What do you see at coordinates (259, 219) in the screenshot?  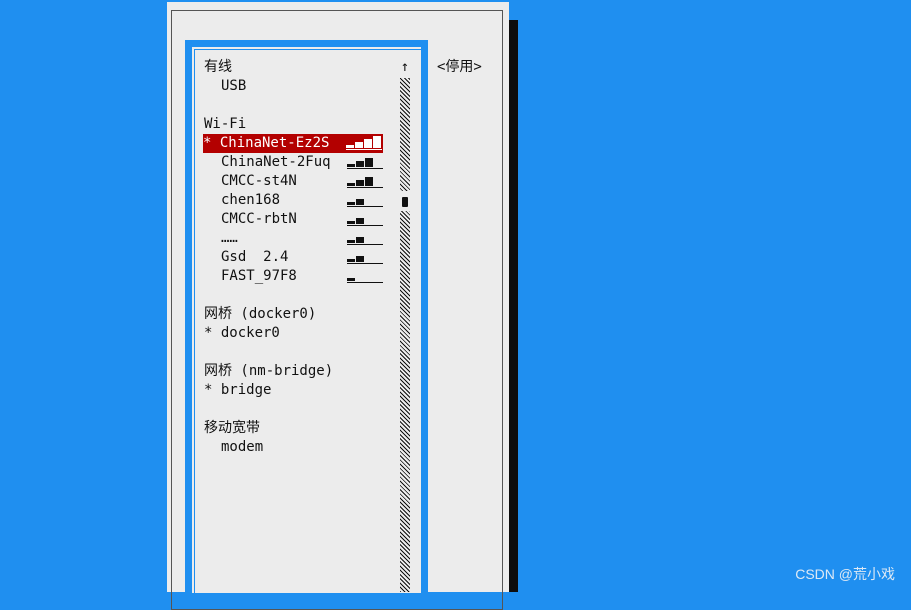 I see `wifi-item-label: CMCC-rbtN` at bounding box center [259, 219].